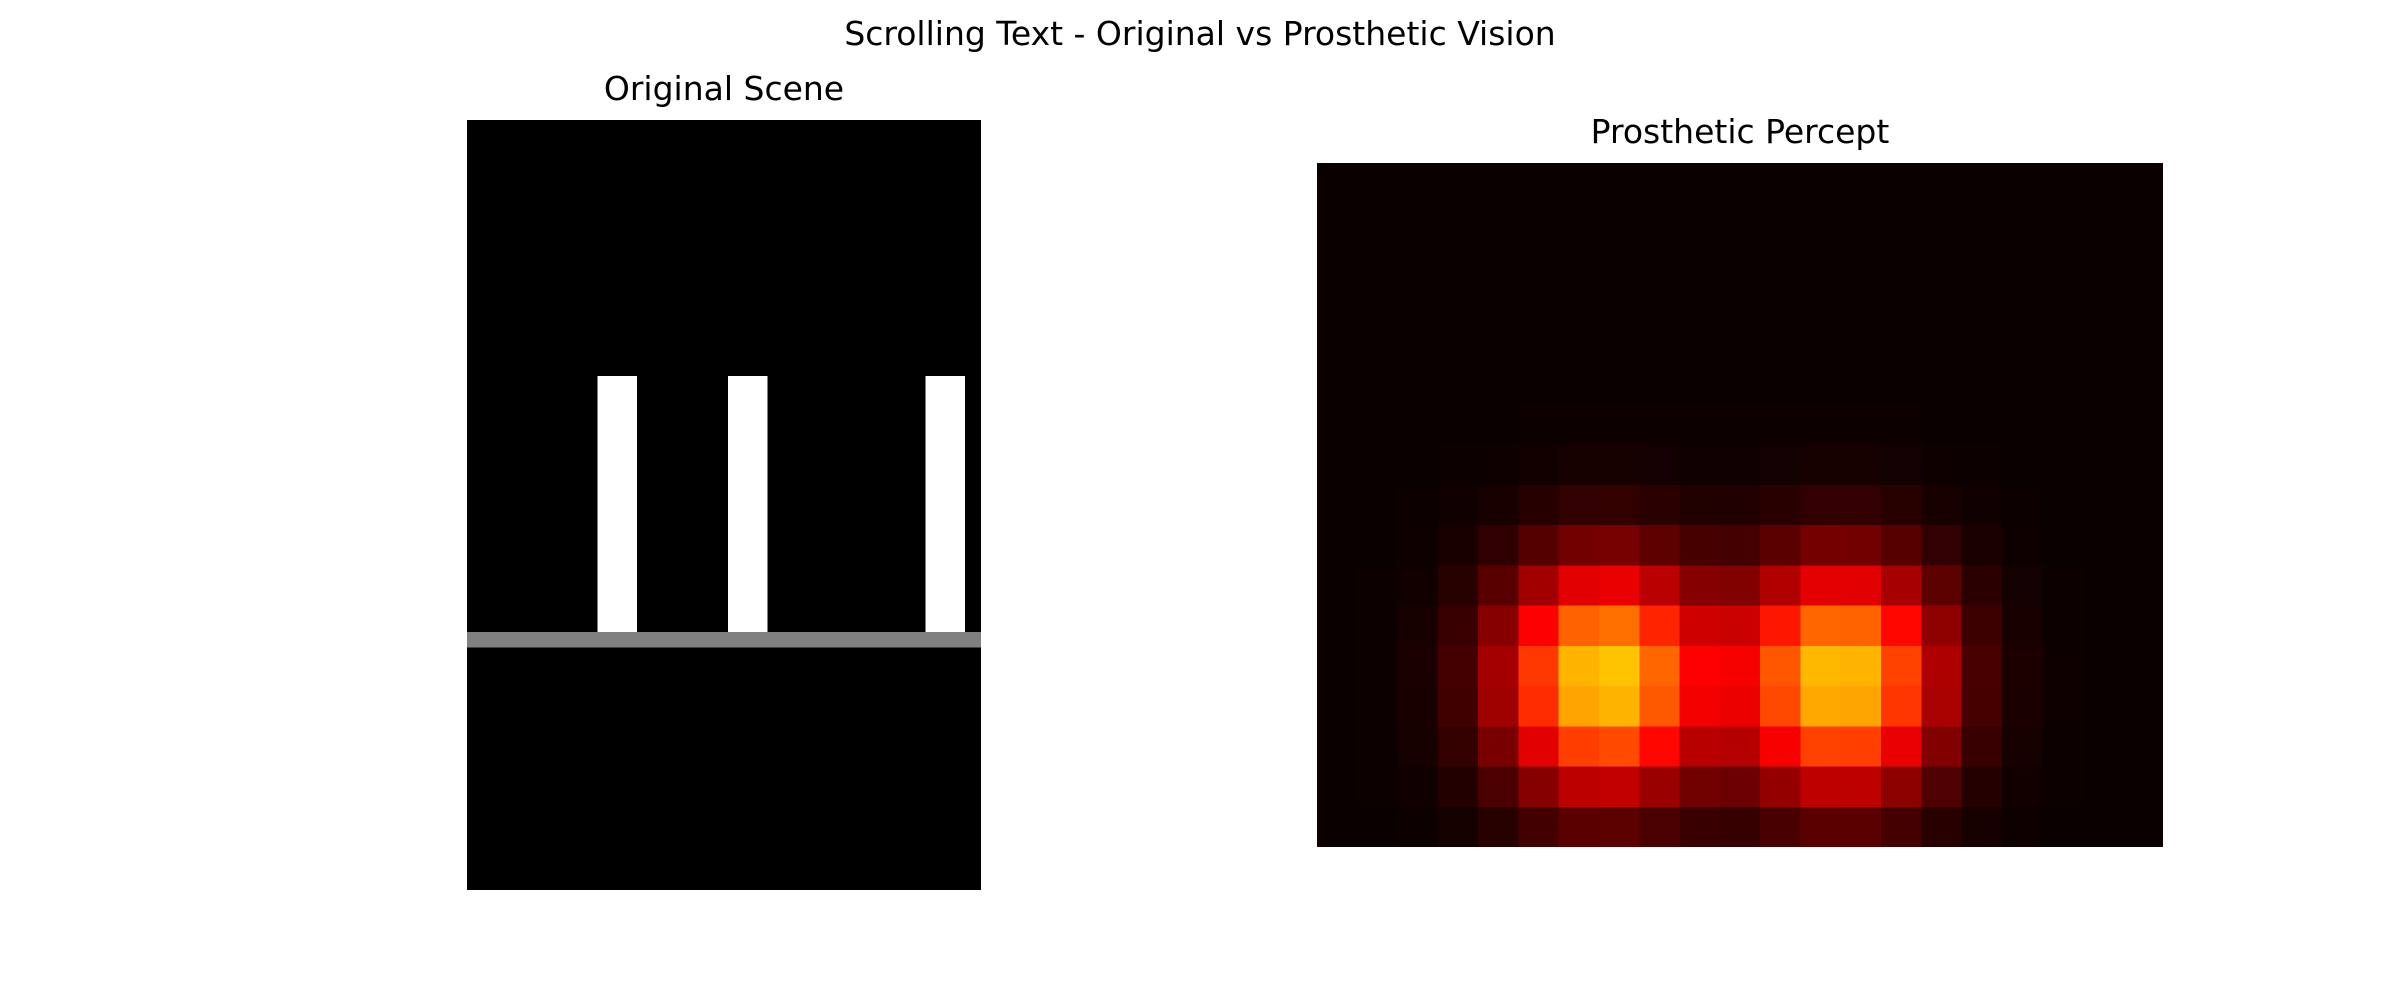 Image resolution: width=2400 pixels, height=1000 pixels. What do you see at coordinates (724, 640) in the screenshot?
I see `scene-baseline` at bounding box center [724, 640].